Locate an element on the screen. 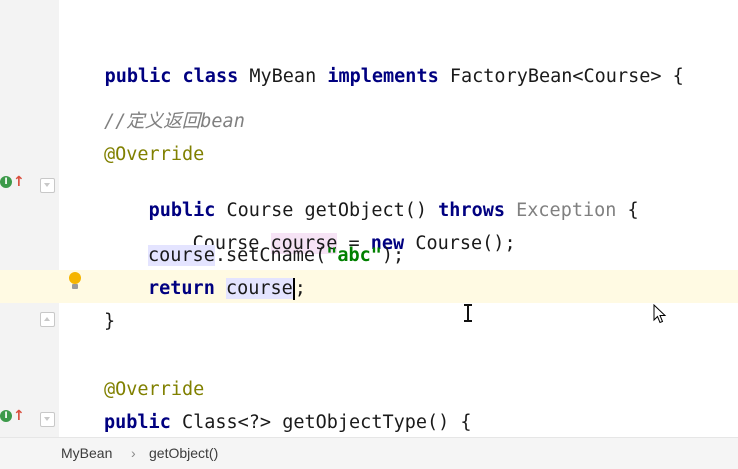 Image resolution: width=738 pixels, height=469 pixels. method-signature: Class<?> getObjectType() { is located at coordinates (326, 422).